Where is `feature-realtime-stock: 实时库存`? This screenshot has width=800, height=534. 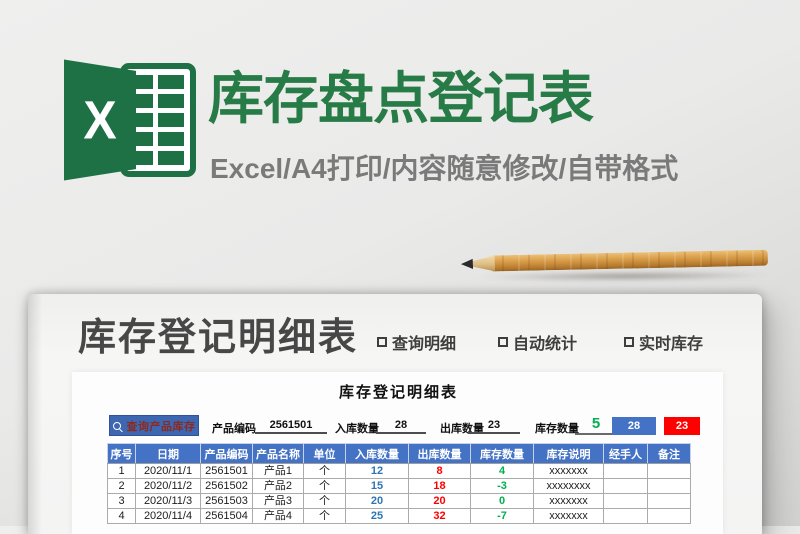 feature-realtime-stock: 实时库存 is located at coordinates (663, 342).